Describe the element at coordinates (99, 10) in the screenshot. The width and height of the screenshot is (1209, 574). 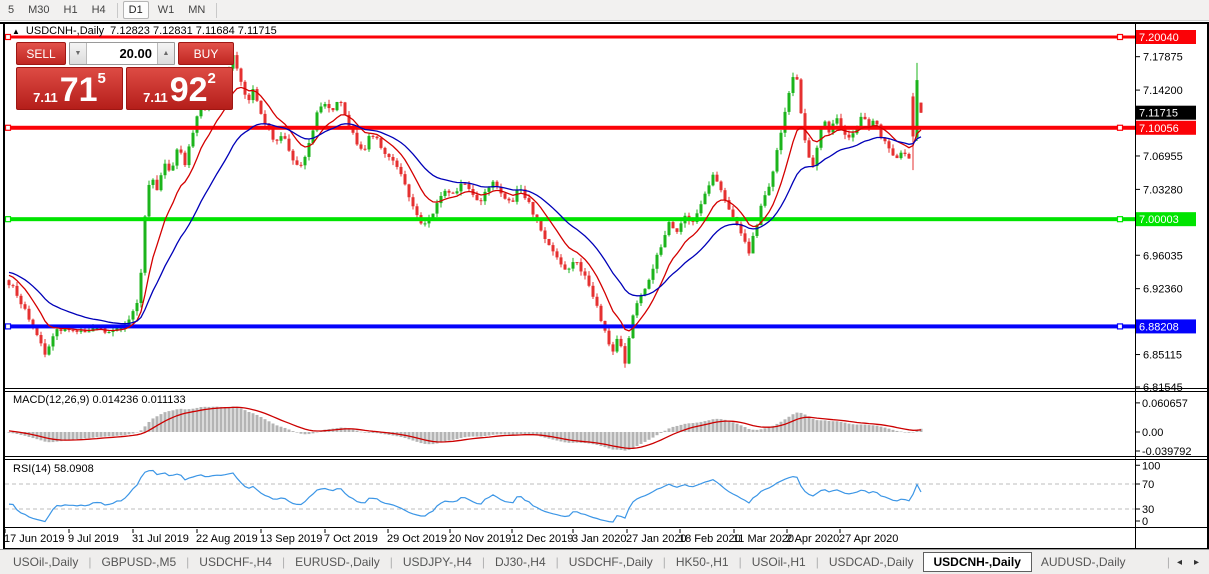
I see `timeframe-button-h4: H4` at that location.